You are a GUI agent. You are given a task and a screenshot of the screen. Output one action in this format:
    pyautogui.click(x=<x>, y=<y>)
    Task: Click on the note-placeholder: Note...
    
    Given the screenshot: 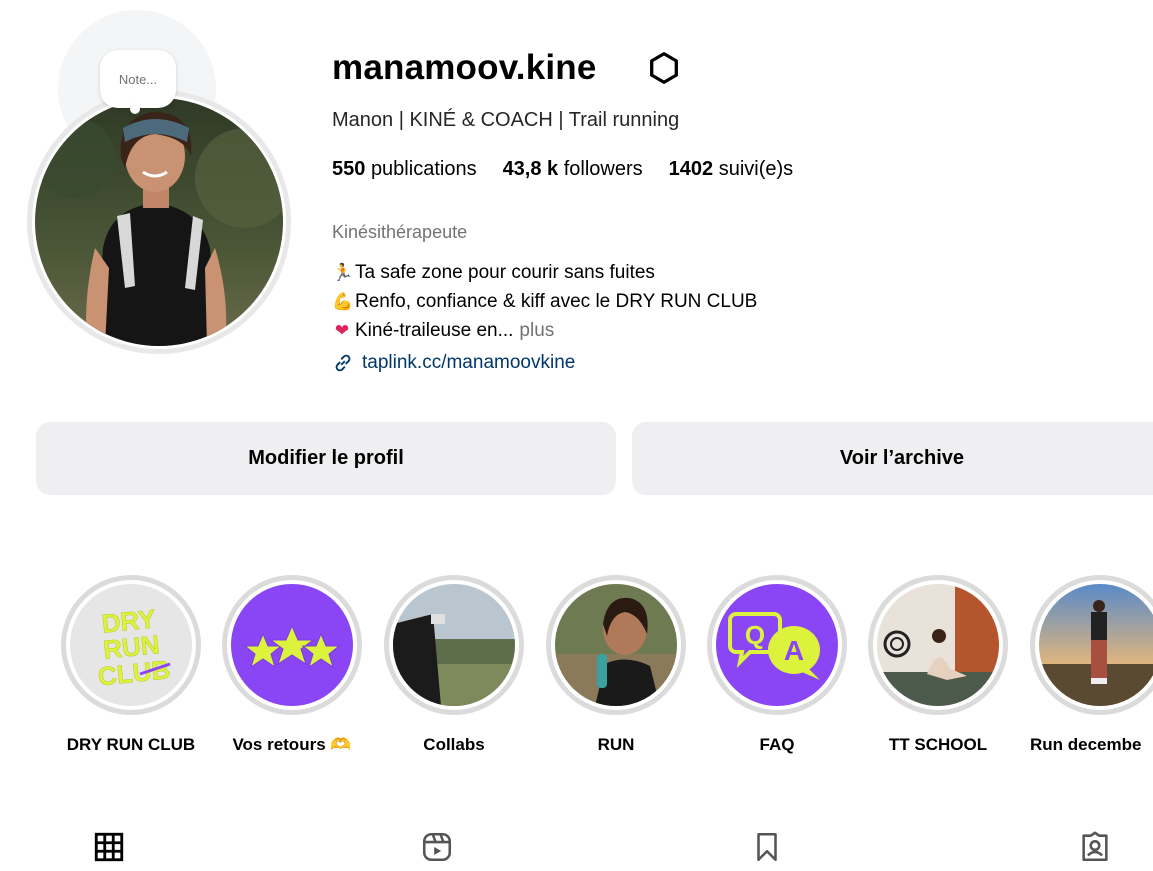 What is the action you would take?
    pyautogui.click(x=138, y=79)
    